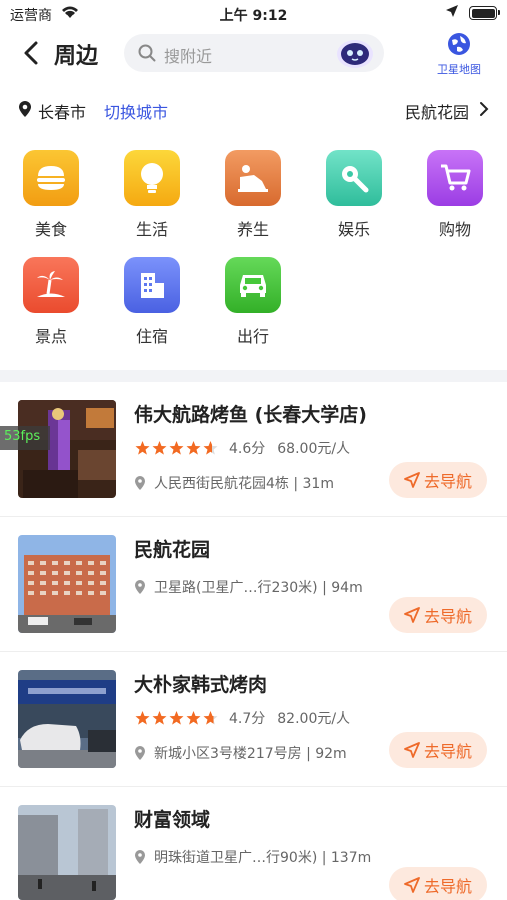 The height and width of the screenshot is (900, 507). What do you see at coordinates (454, 229) in the screenshot?
I see `category-label: 购物` at bounding box center [454, 229].